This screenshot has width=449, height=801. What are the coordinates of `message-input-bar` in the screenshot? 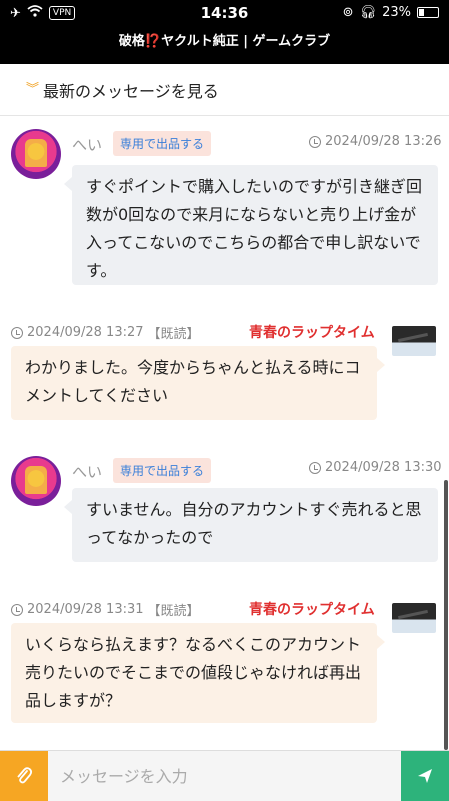 It's located at (224, 775).